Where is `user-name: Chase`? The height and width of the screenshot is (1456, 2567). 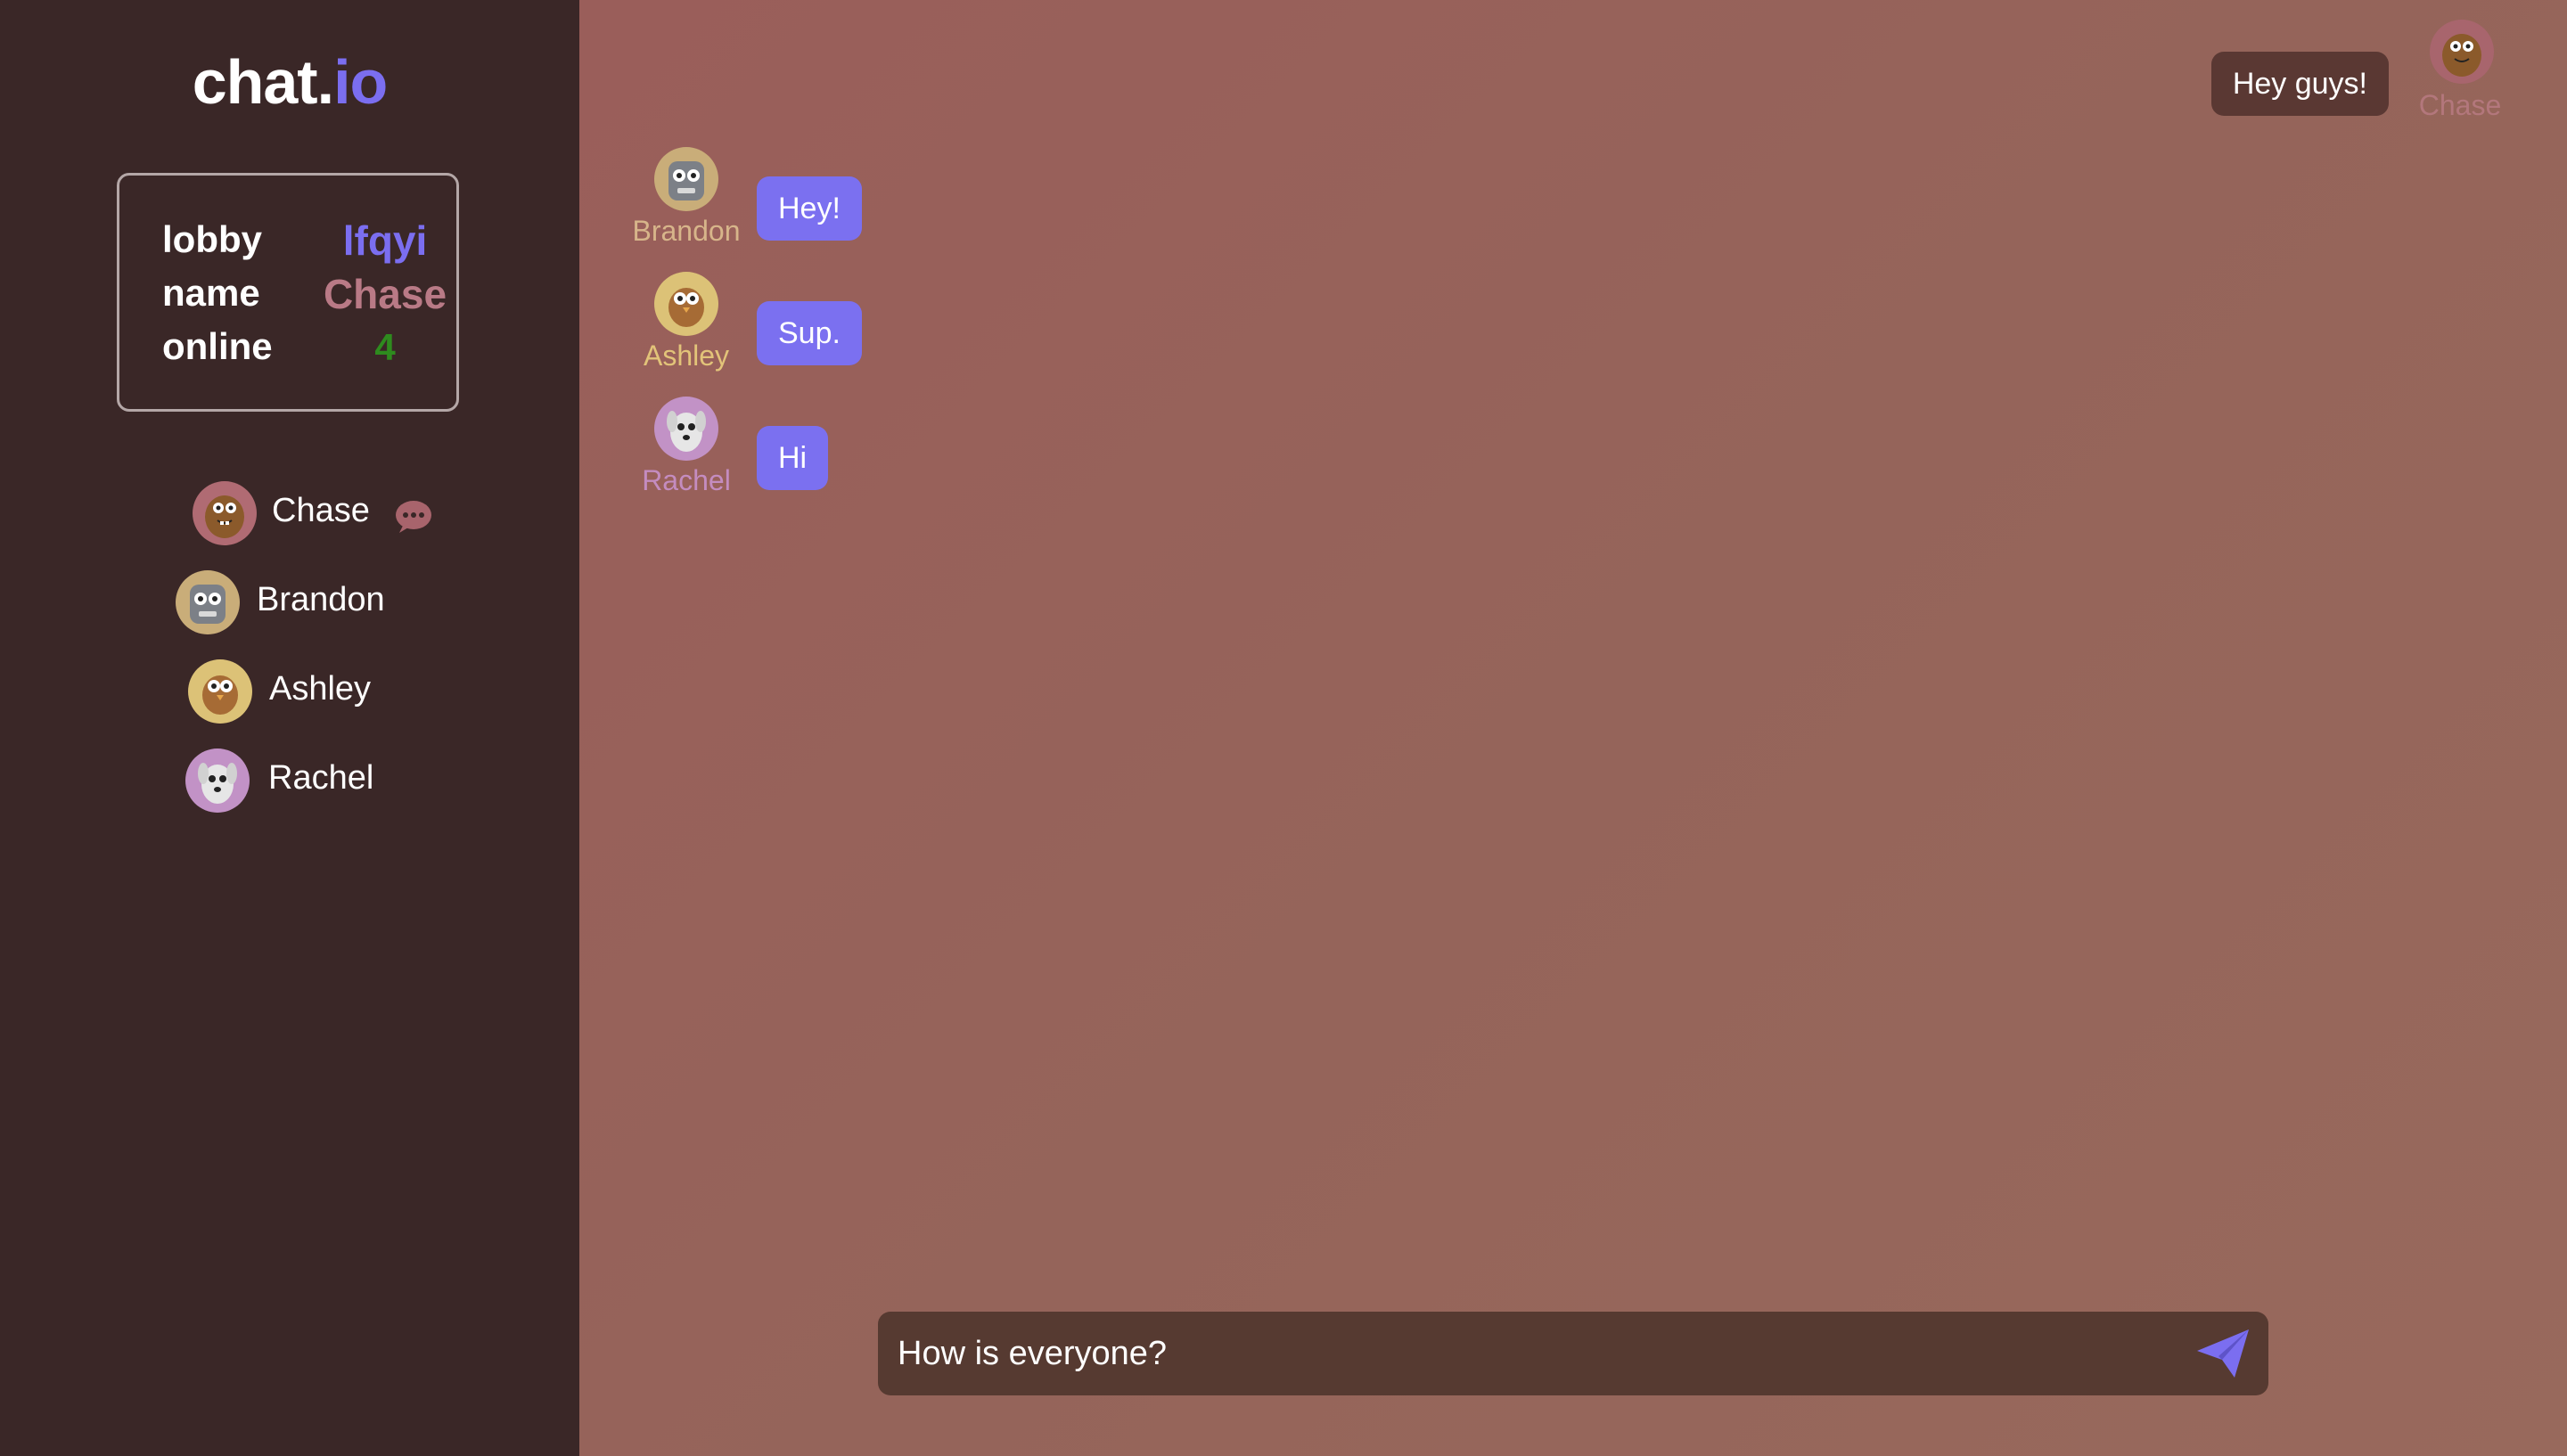
user-name: Chase is located at coordinates (321, 511).